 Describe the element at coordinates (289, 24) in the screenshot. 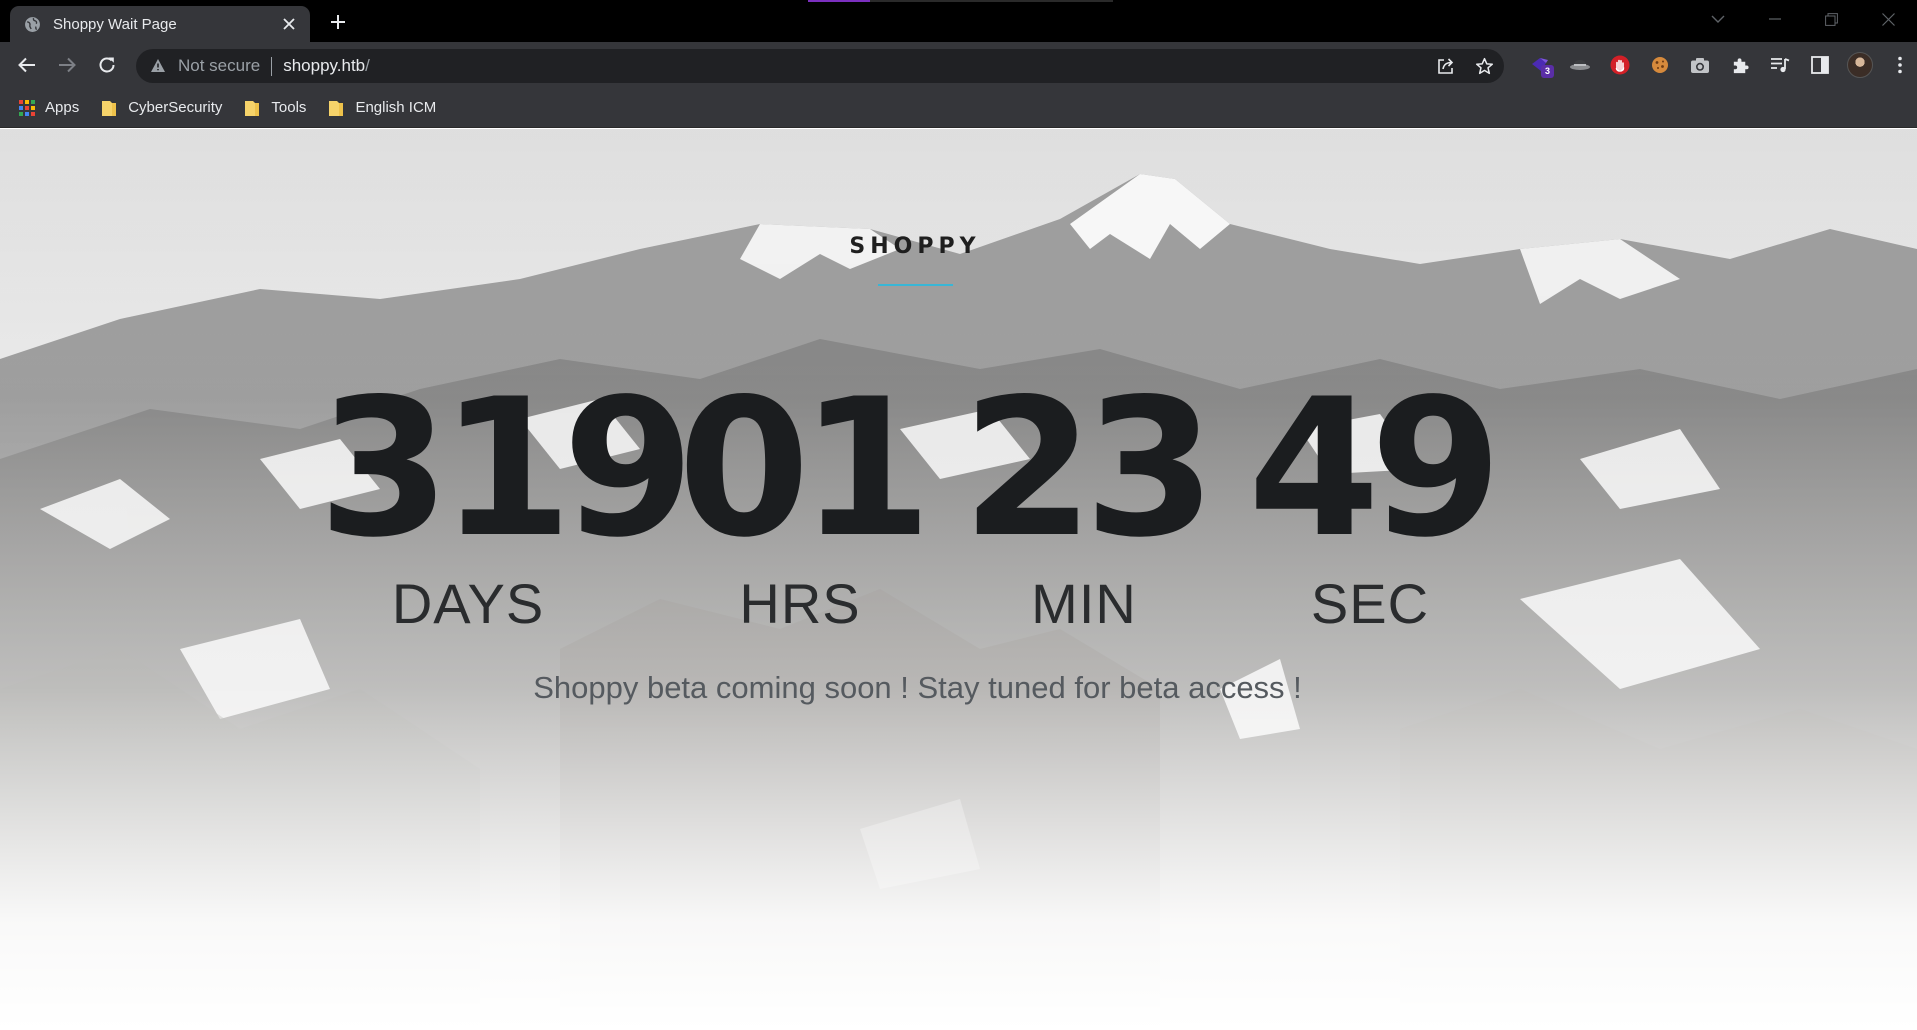

I see `close-tab-icon` at that location.